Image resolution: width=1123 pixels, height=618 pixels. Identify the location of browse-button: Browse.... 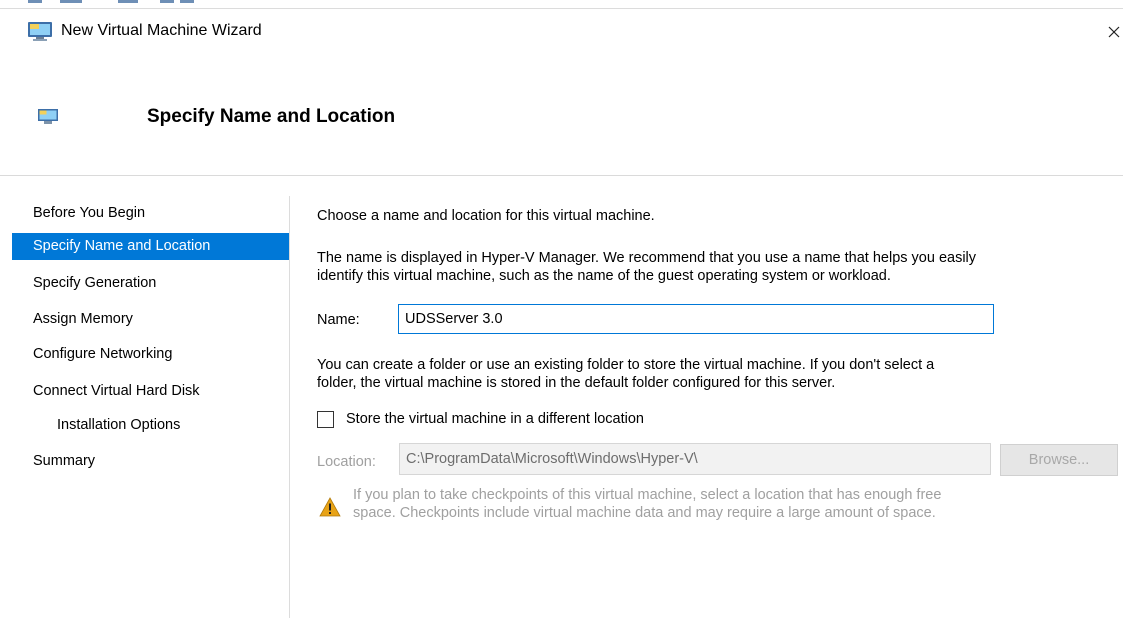
(1059, 460).